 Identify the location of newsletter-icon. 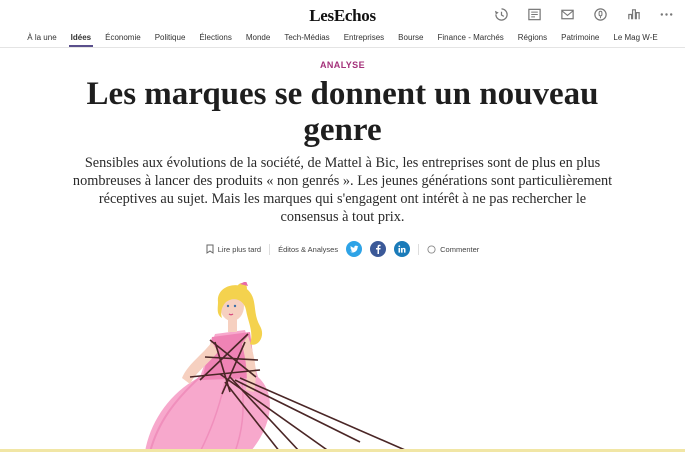
(567, 14).